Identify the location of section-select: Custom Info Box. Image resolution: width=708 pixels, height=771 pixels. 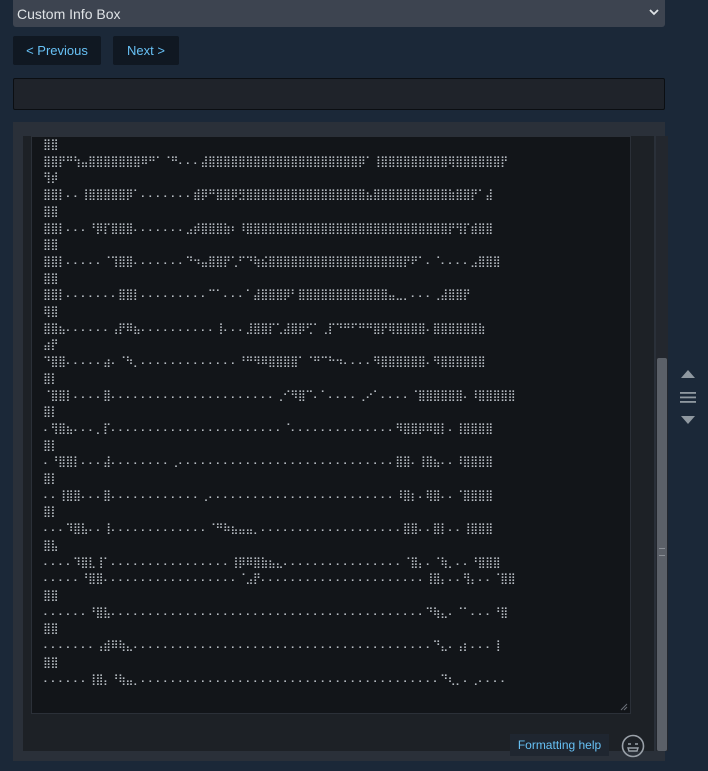
(339, 13).